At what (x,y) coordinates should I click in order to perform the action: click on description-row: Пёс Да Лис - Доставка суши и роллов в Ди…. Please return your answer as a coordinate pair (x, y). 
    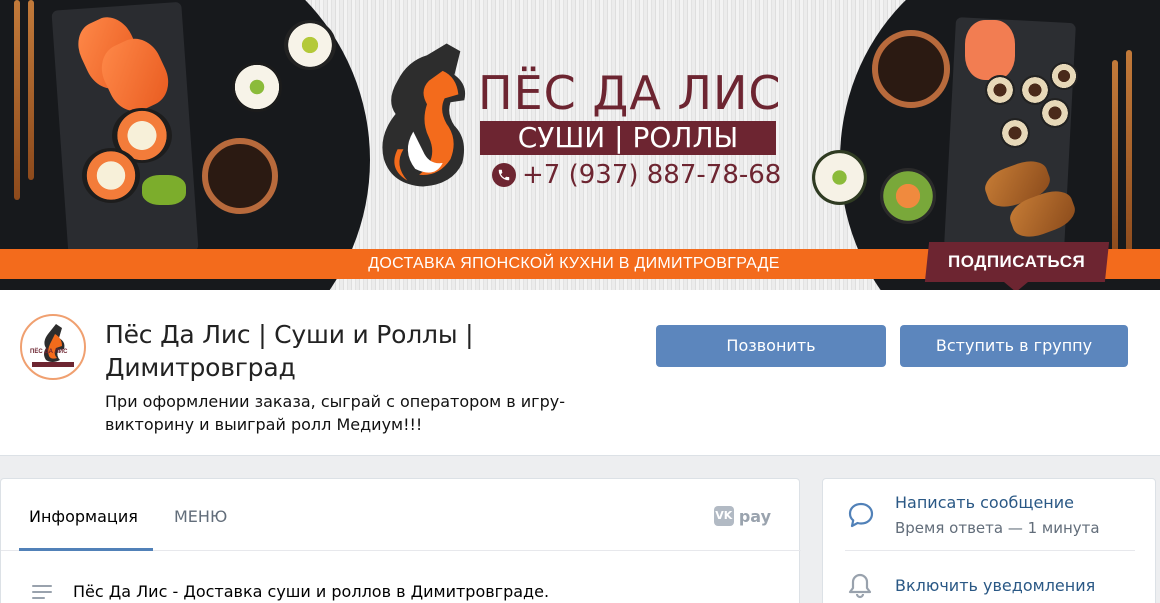
    Looking at the image, I should click on (290, 591).